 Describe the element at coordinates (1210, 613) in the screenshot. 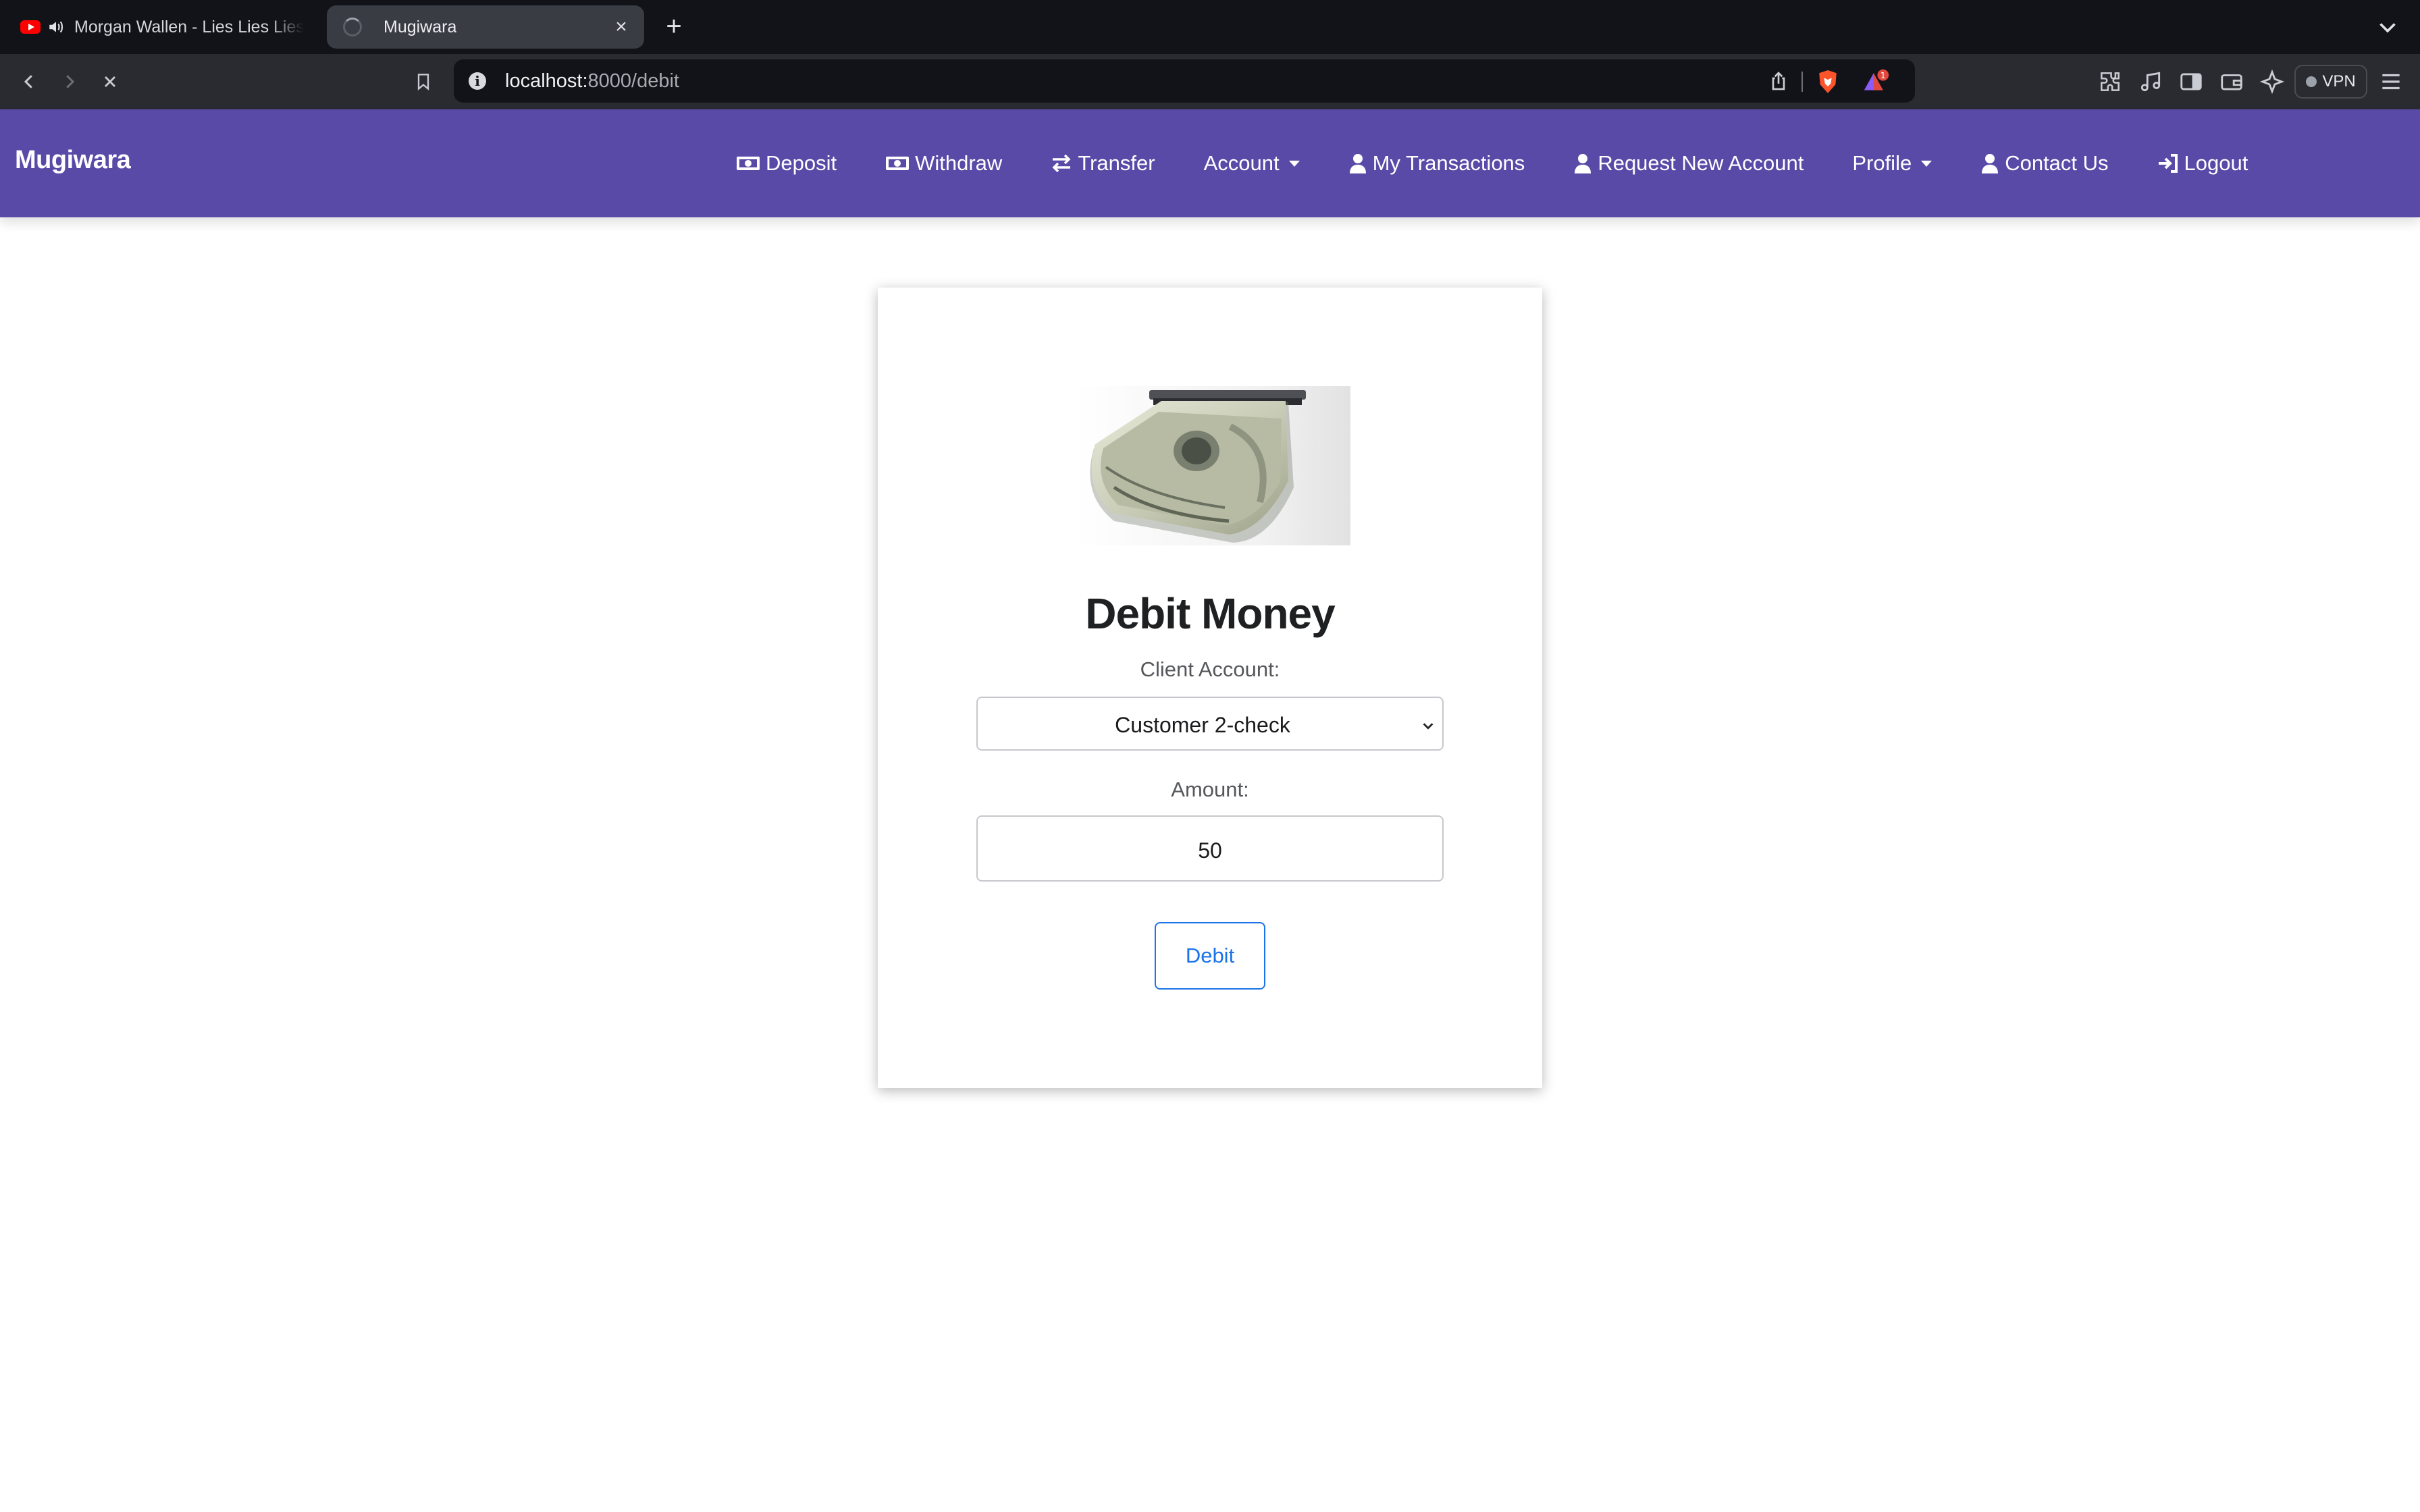

I see `page-title: Debit Money` at that location.